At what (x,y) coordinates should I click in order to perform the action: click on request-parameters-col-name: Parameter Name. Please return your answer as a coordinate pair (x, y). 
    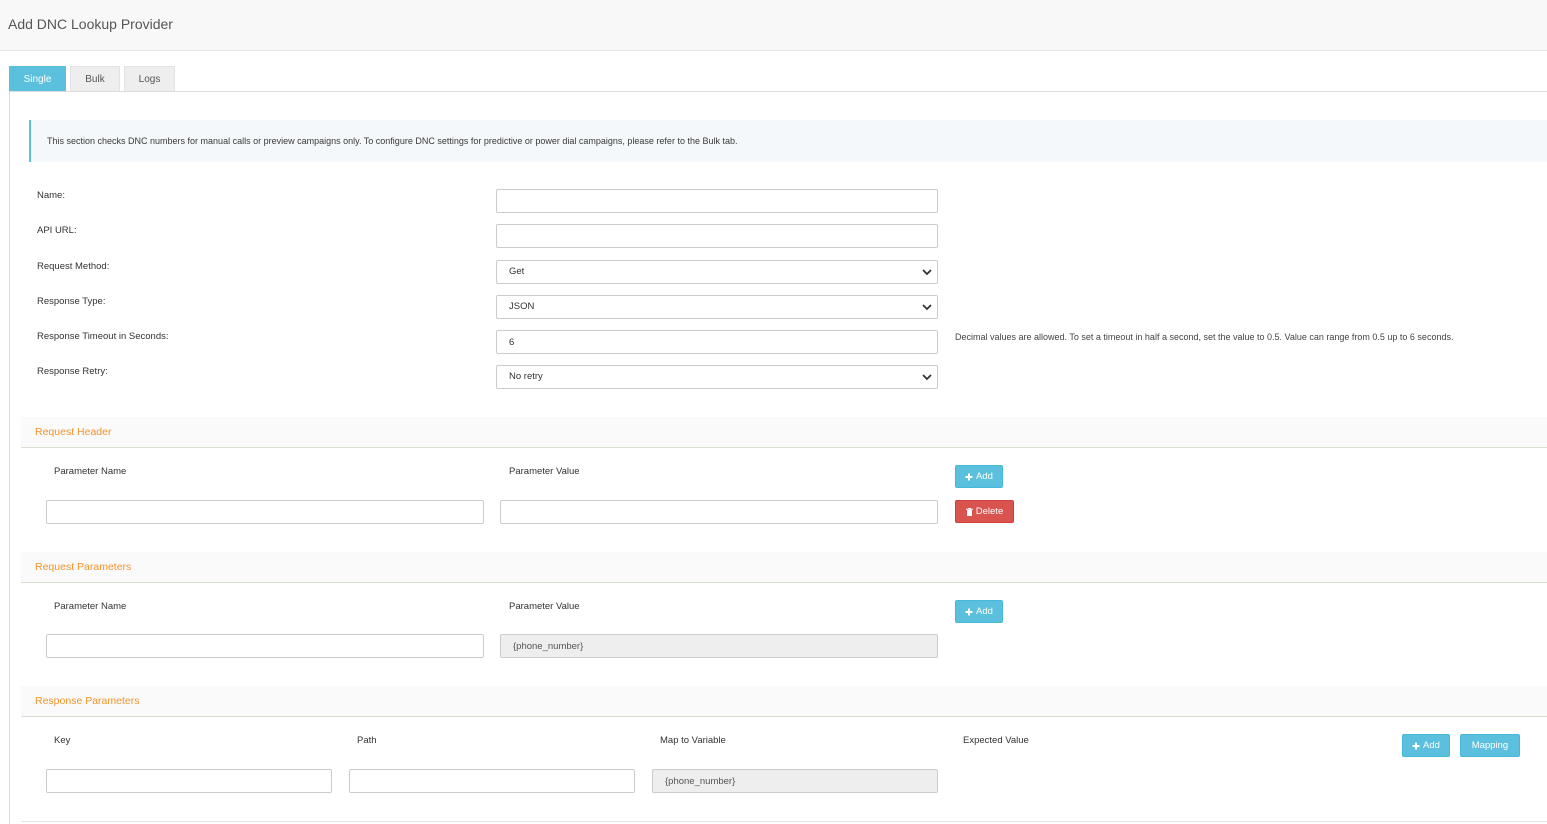
    Looking at the image, I should click on (90, 606).